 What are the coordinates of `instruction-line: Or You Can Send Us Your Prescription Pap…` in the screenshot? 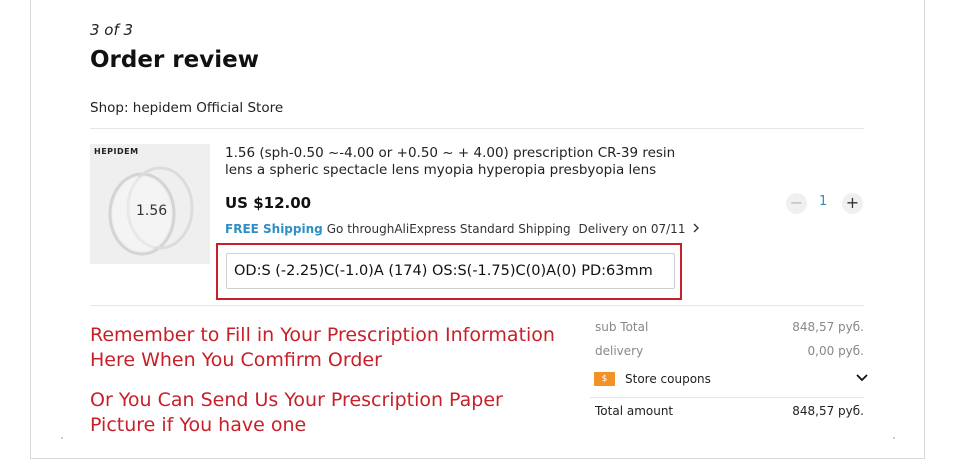 It's located at (296, 400).